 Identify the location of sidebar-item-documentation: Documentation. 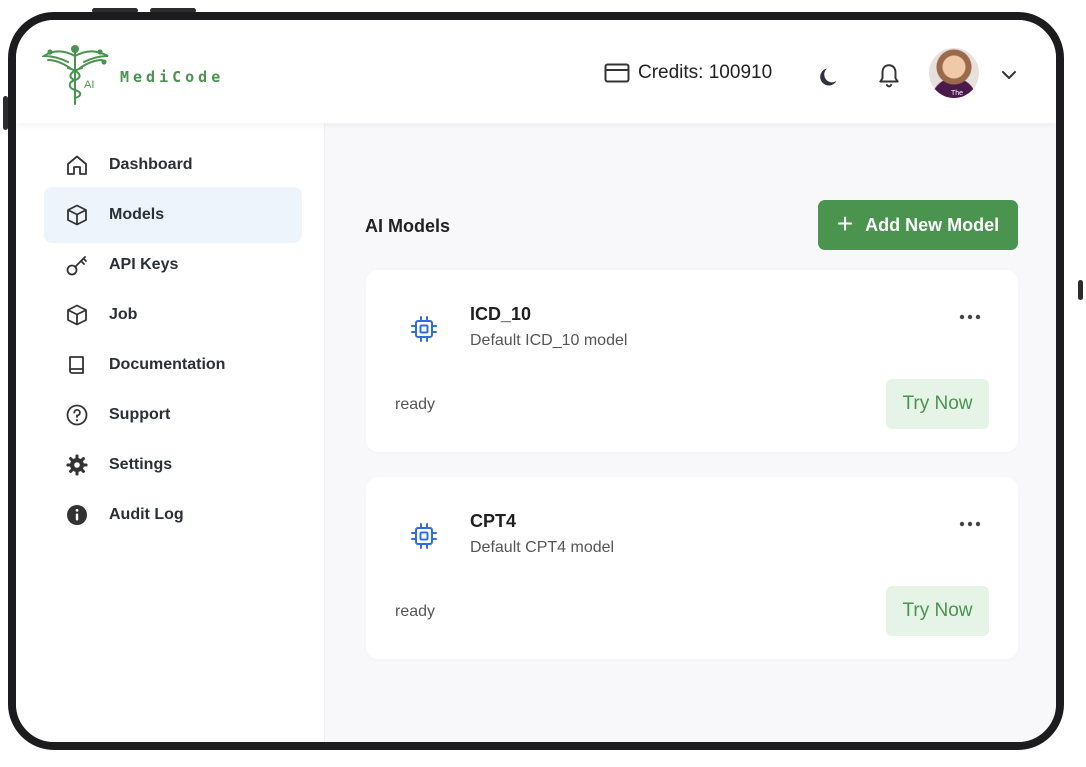
(173, 365).